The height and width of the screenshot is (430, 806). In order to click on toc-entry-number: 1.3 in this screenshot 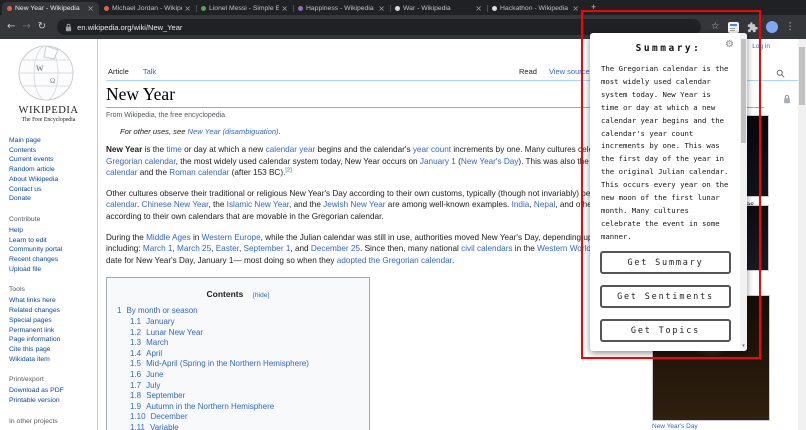, I will do `click(136, 343)`.